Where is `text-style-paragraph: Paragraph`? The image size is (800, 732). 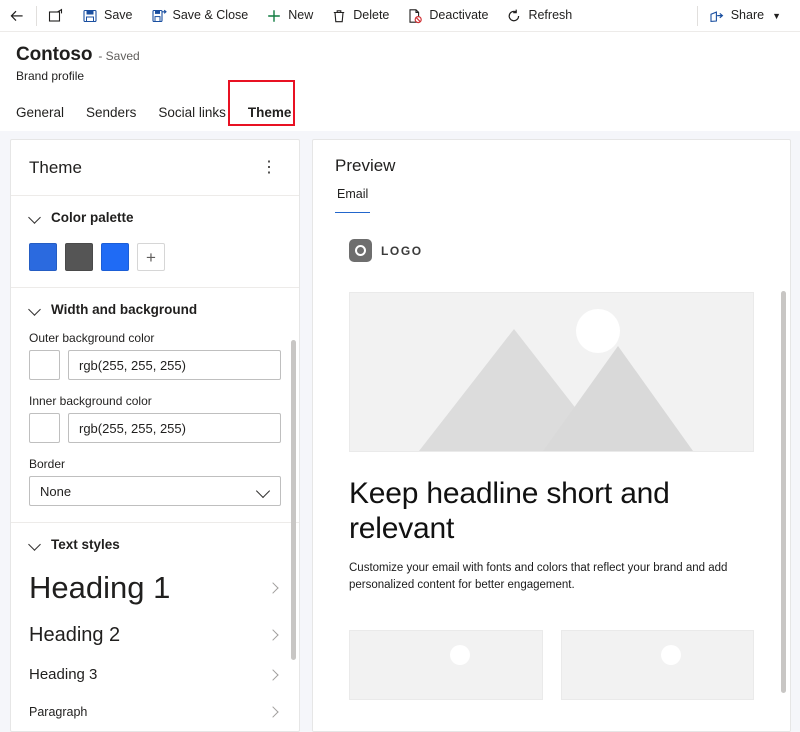
text-style-paragraph: Paragraph is located at coordinates (155, 712).